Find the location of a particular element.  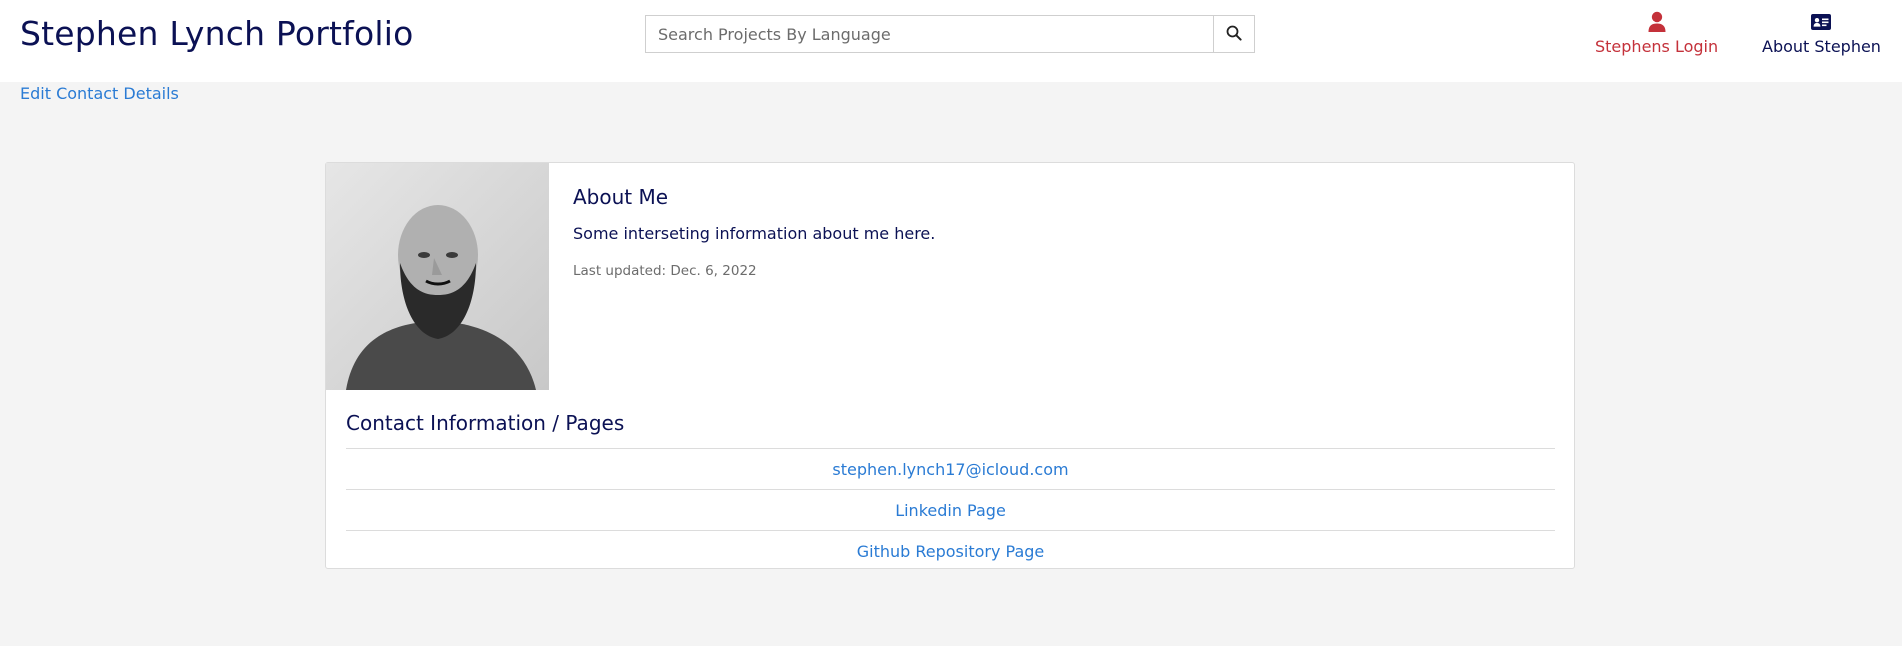

login-link: Stephens Login is located at coordinates (1656, 33).